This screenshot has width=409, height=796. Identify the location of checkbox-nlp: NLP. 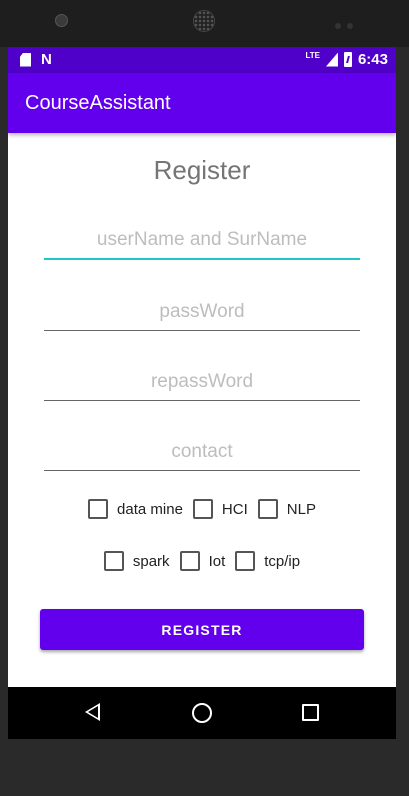
(286, 509).